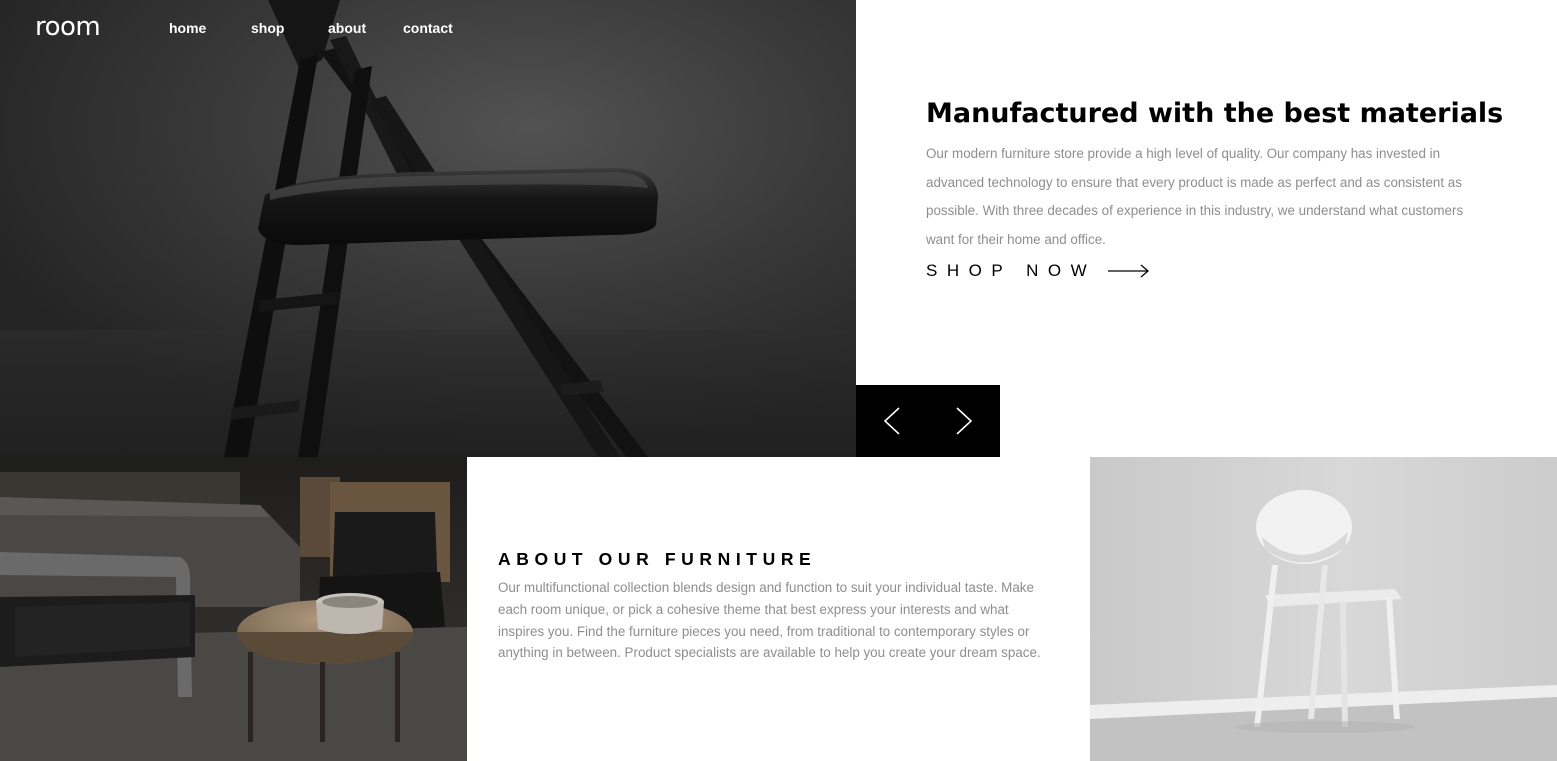  What do you see at coordinates (267, 28) in the screenshot?
I see `nav-link-shop: shop` at bounding box center [267, 28].